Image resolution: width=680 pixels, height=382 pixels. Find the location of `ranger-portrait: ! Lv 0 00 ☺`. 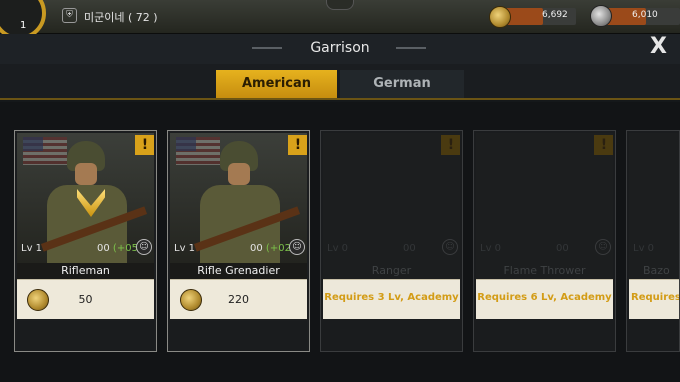

ranger-portrait: ! Lv 0 00 ☺ is located at coordinates (391, 198).